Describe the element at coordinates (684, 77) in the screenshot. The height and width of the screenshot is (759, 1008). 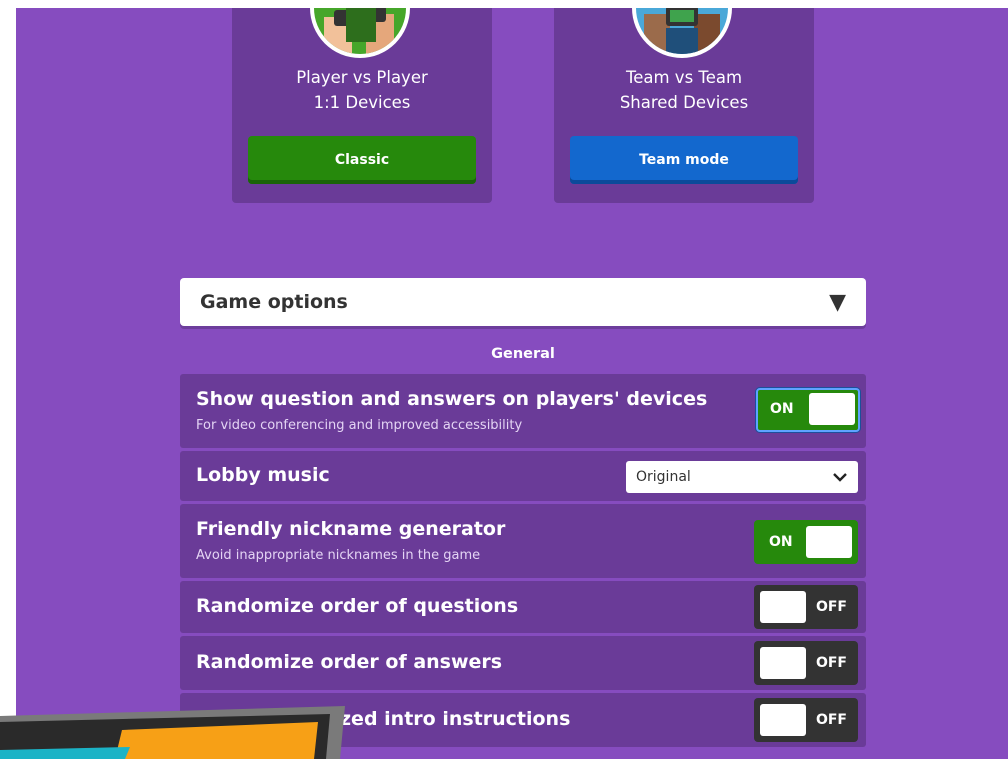
I see `card-title: Team vs Team` at that location.